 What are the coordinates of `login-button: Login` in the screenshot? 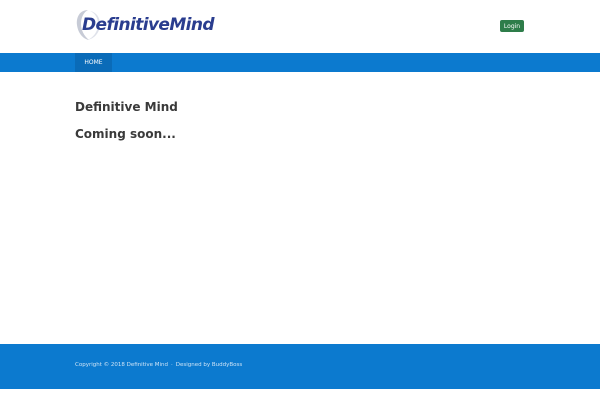 It's located at (512, 26).